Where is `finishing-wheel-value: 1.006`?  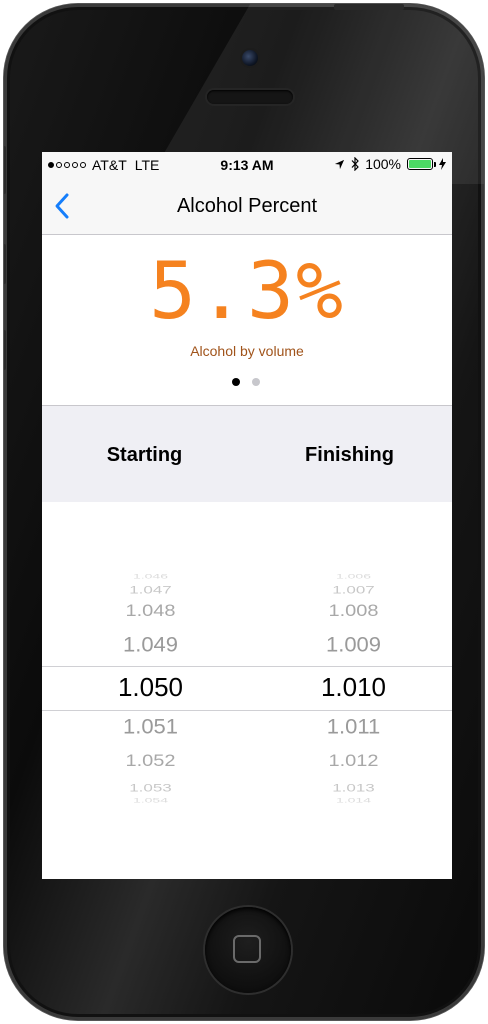
finishing-wheel-value: 1.006 is located at coordinates (351, 575).